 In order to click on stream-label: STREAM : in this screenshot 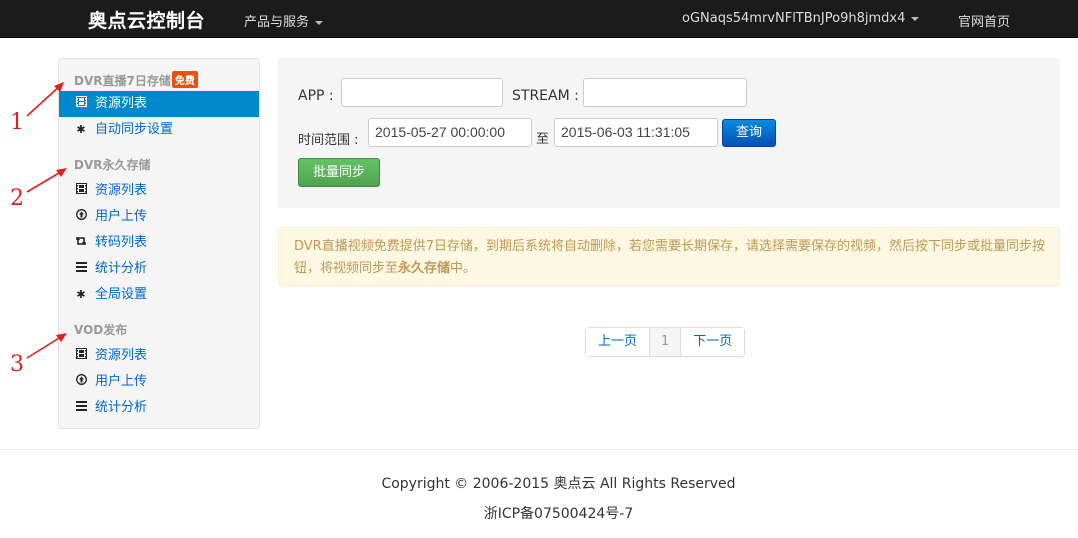, I will do `click(545, 96)`.